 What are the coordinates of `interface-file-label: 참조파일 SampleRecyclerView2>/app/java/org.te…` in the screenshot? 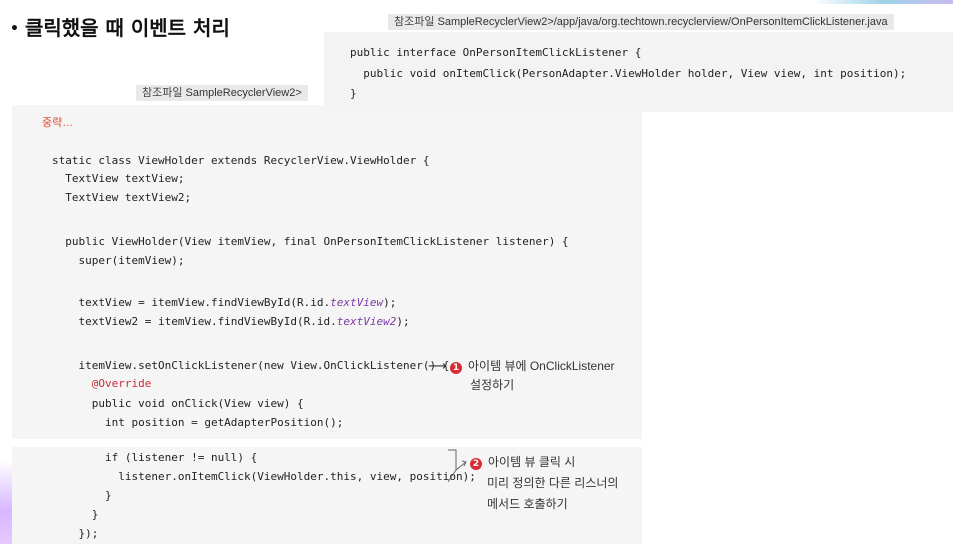 It's located at (641, 22).